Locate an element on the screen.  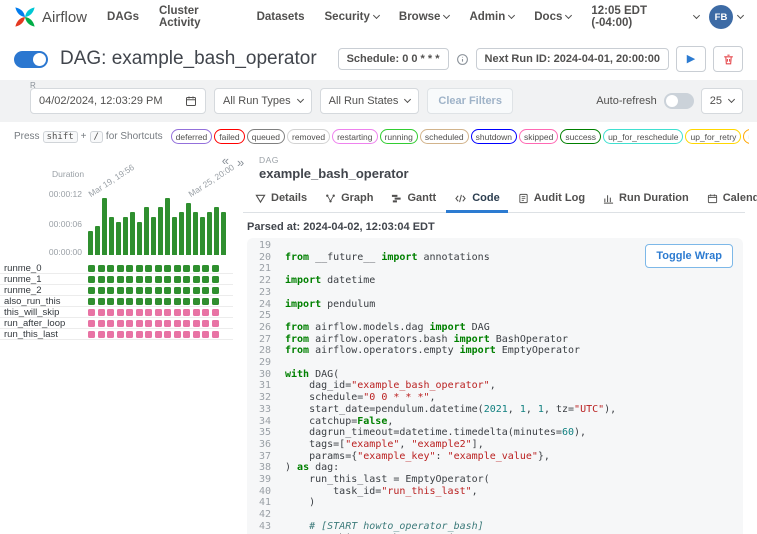
legend-badge-running: running is located at coordinates (398, 136).